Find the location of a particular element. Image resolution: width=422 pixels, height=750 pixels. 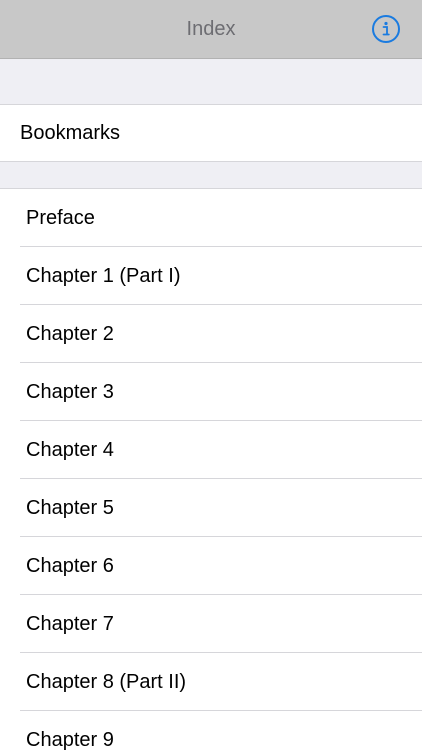

chapter-label: Chapter 1 (Part I) is located at coordinates (103, 276).